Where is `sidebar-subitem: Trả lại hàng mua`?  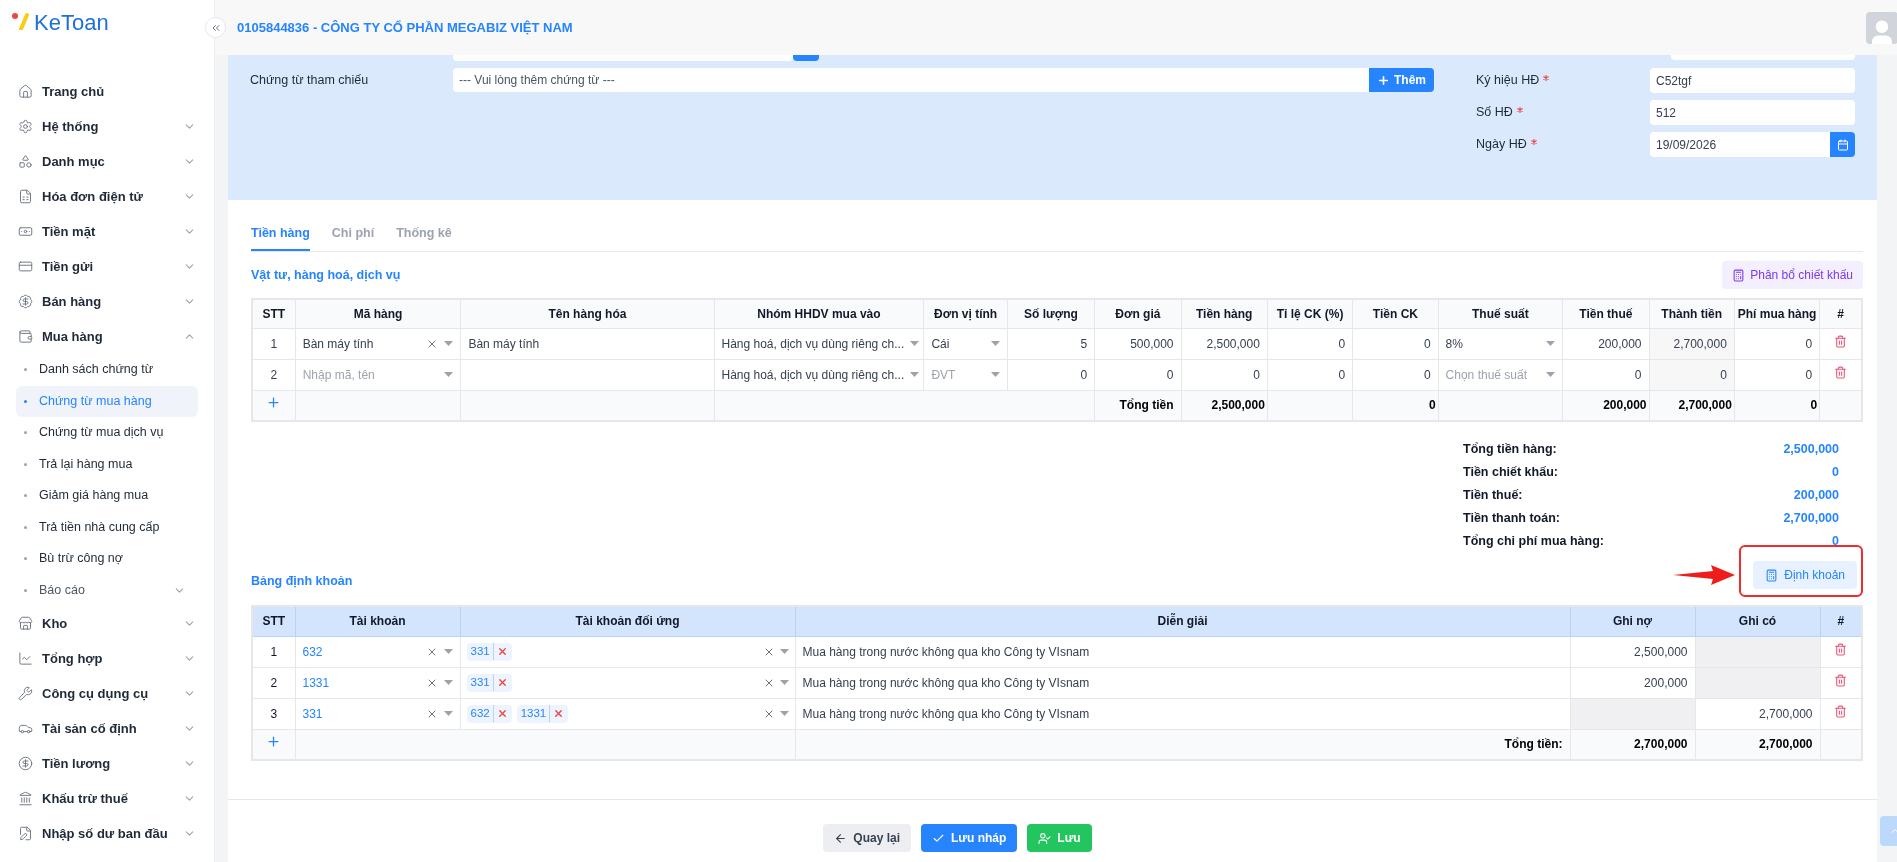
sidebar-subitem: Trả lại hàng mua is located at coordinates (107, 464).